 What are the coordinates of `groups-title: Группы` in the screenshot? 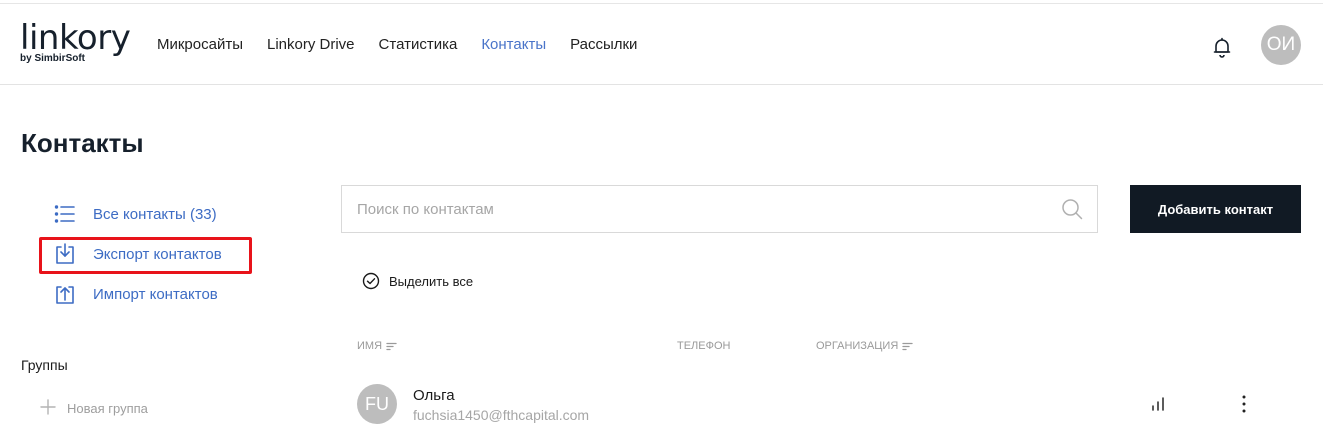 It's located at (44, 365).